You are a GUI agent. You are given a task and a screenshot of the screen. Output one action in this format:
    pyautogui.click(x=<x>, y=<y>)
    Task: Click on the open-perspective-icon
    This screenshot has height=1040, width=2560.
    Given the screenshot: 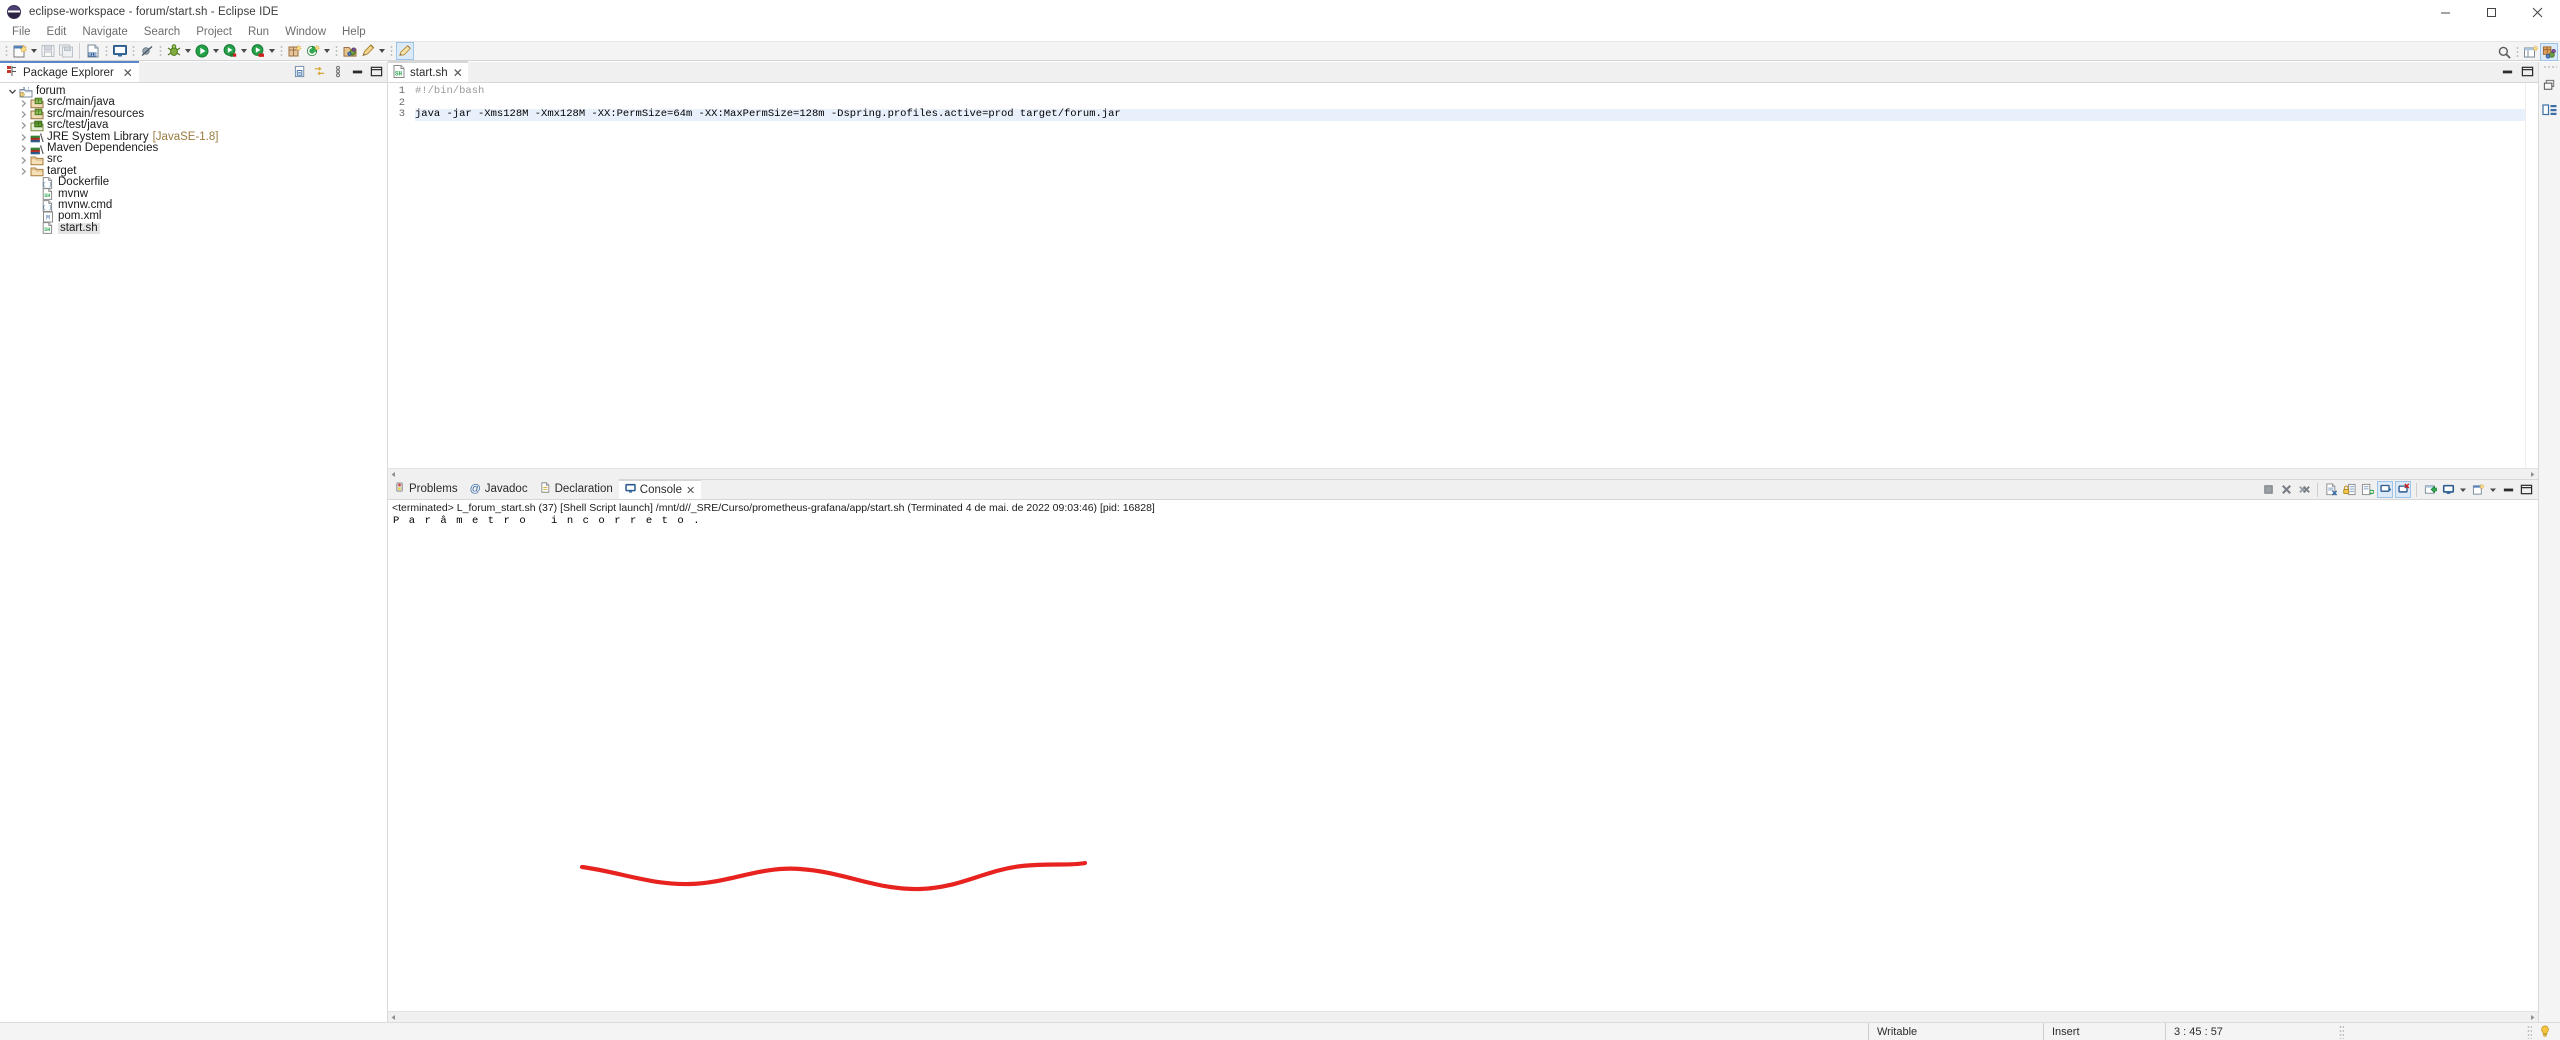 What is the action you would take?
    pyautogui.click(x=2531, y=52)
    